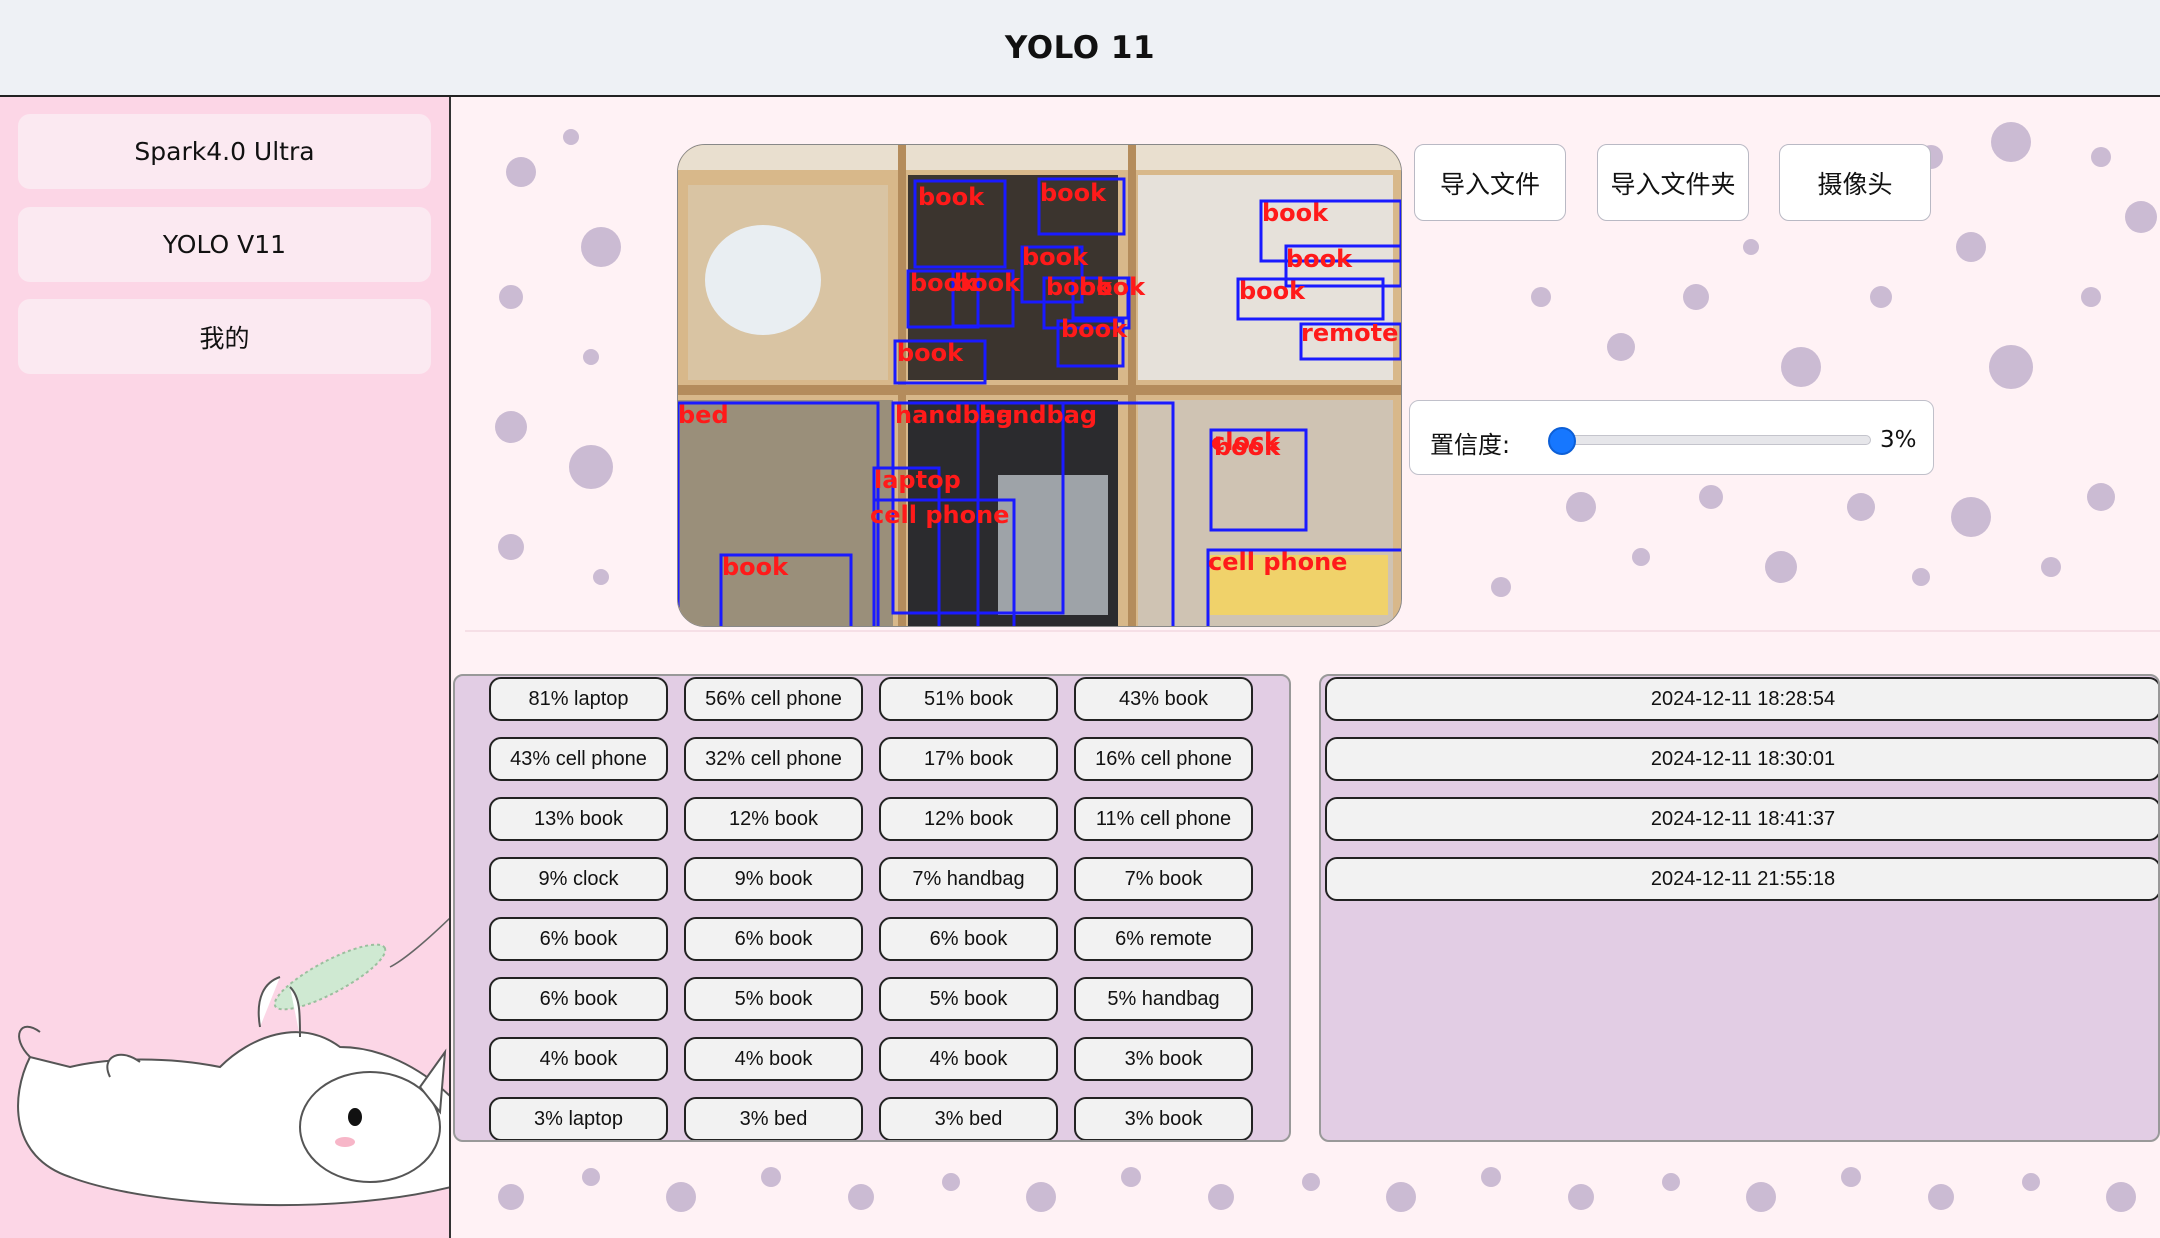 The height and width of the screenshot is (1238, 2160). I want to click on detection-chip: 16% cell phone, so click(1163, 759).